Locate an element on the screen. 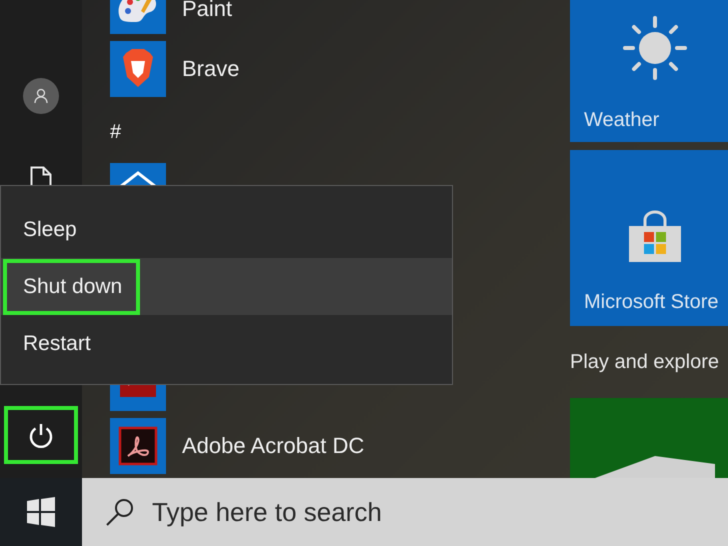  app-name: Paint is located at coordinates (207, 11).